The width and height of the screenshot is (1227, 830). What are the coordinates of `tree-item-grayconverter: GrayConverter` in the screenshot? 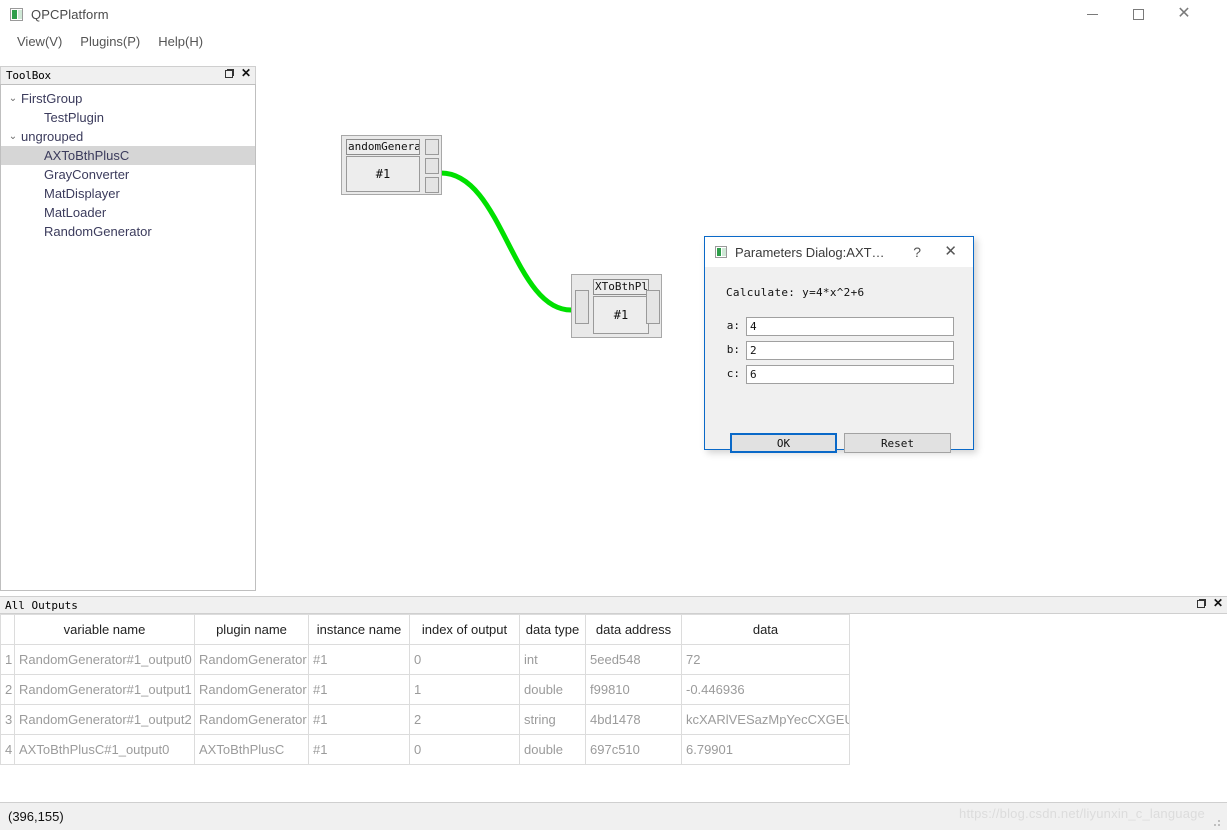 It's located at (128, 174).